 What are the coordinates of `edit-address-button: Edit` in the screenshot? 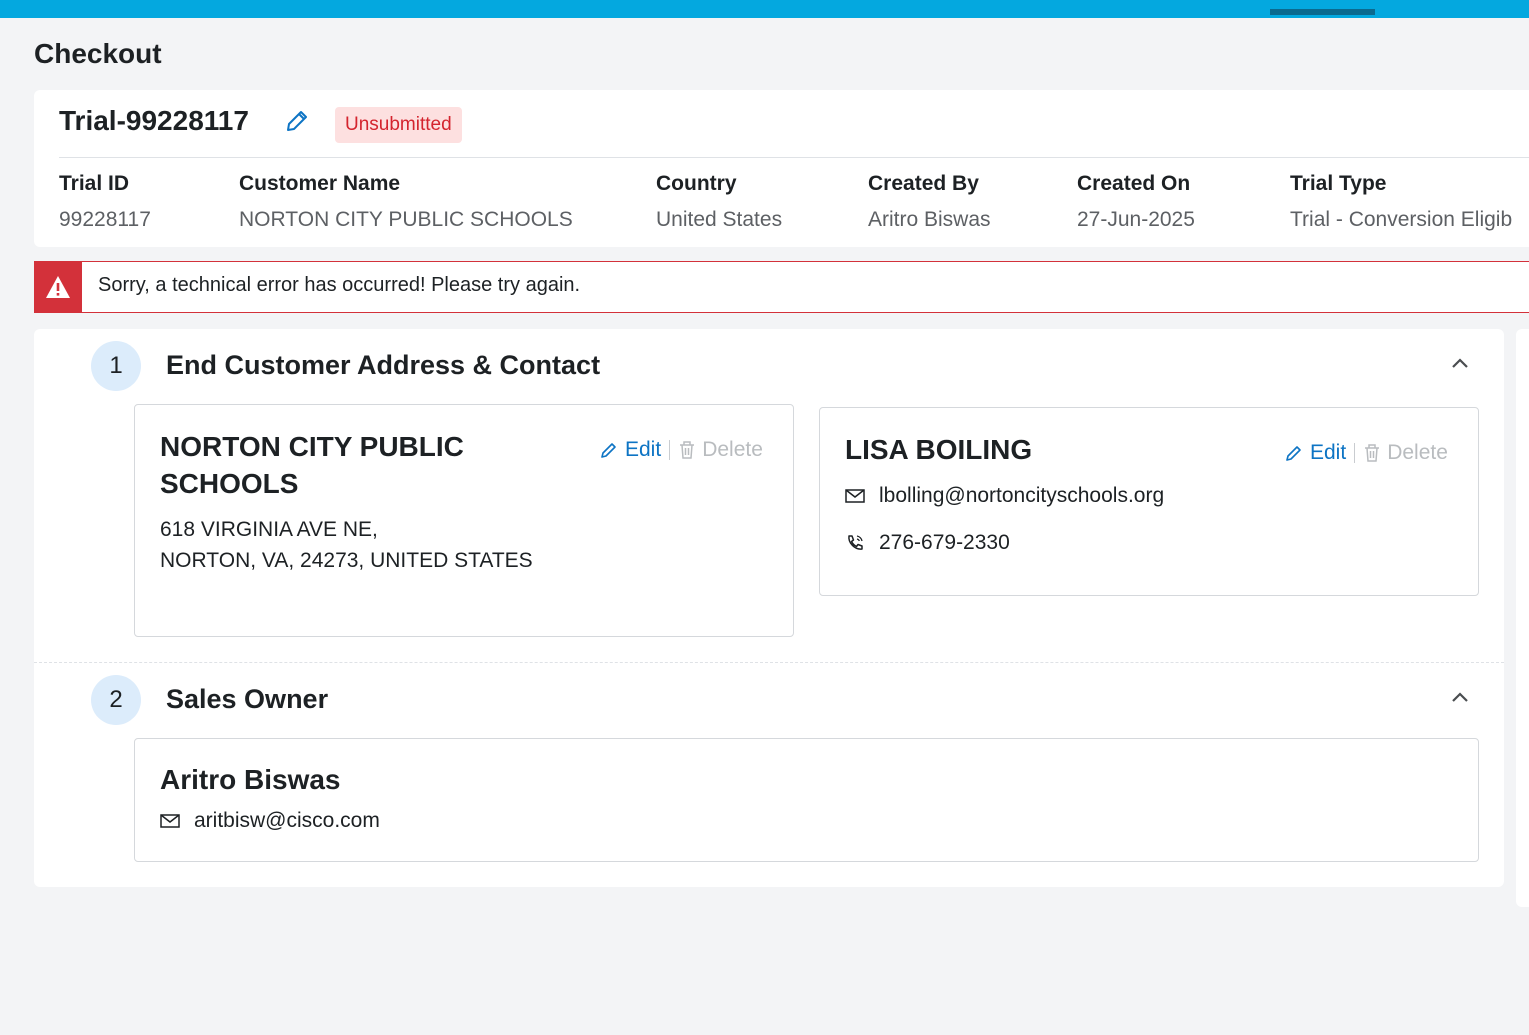 It's located at (630, 450).